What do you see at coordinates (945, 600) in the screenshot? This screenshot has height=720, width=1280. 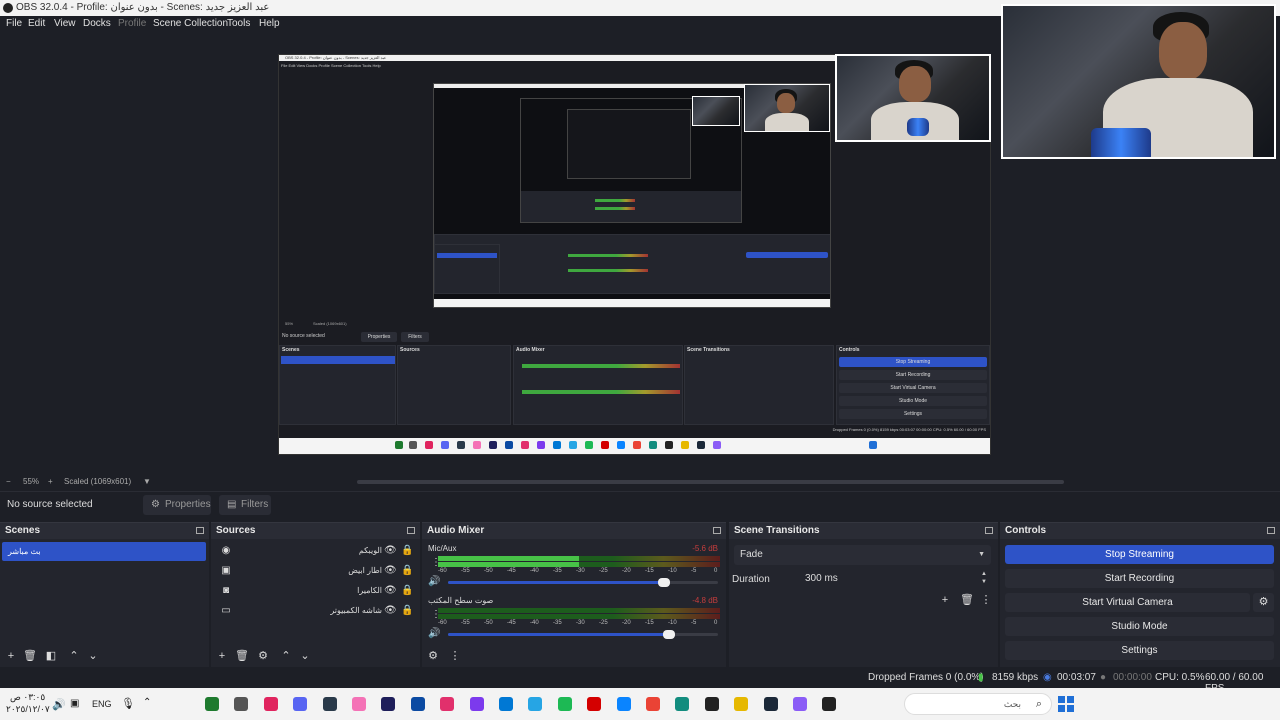 I see `add-transition-icon: +` at bounding box center [945, 600].